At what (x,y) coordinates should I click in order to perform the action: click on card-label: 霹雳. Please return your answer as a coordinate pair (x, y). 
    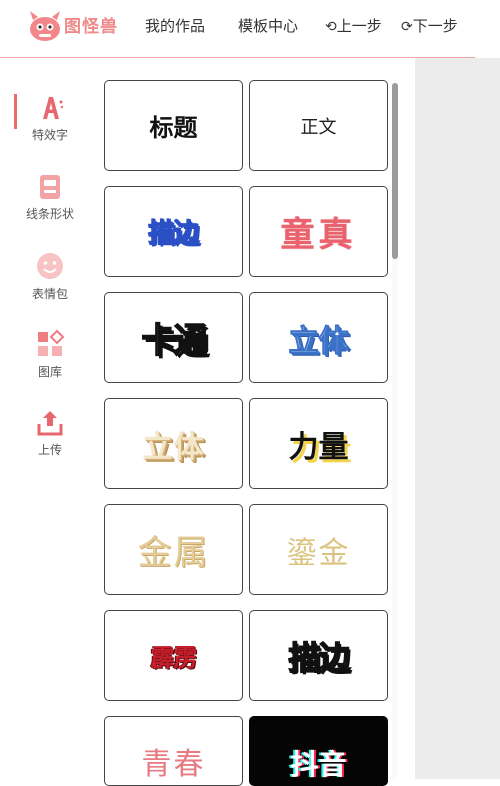
    Looking at the image, I should click on (174, 658).